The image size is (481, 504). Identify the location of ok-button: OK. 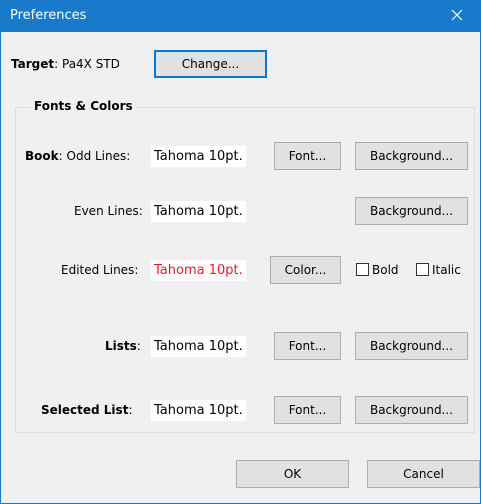
(292, 474).